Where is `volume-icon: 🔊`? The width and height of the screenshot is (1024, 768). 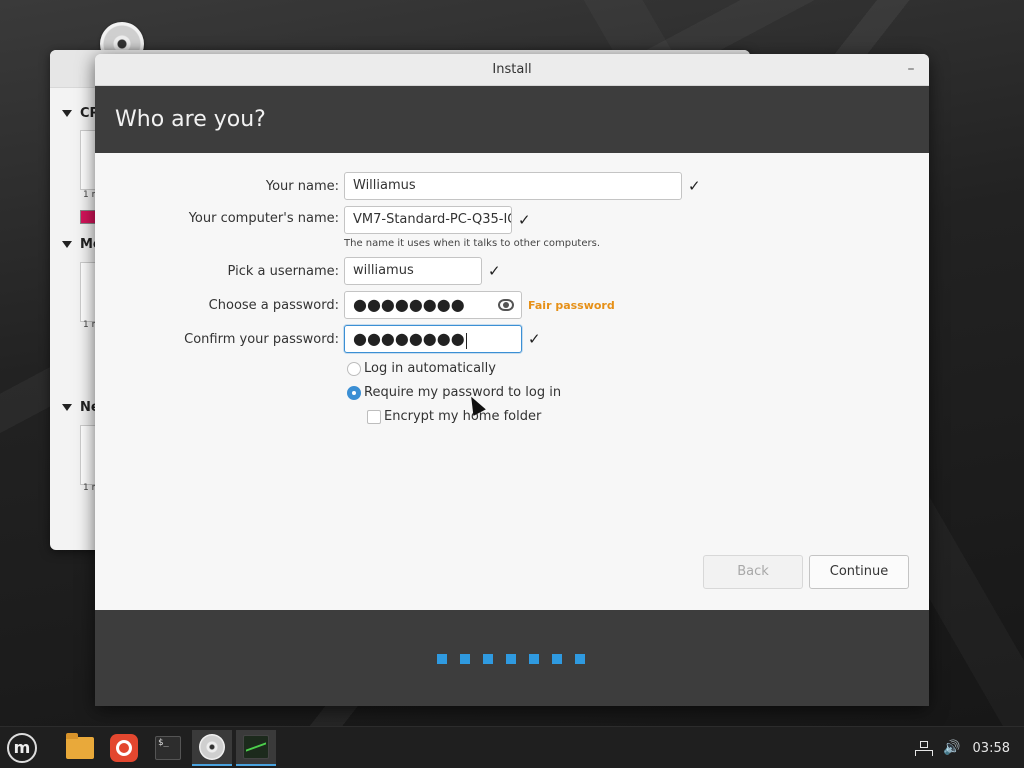
volume-icon: 🔊 is located at coordinates (951, 748).